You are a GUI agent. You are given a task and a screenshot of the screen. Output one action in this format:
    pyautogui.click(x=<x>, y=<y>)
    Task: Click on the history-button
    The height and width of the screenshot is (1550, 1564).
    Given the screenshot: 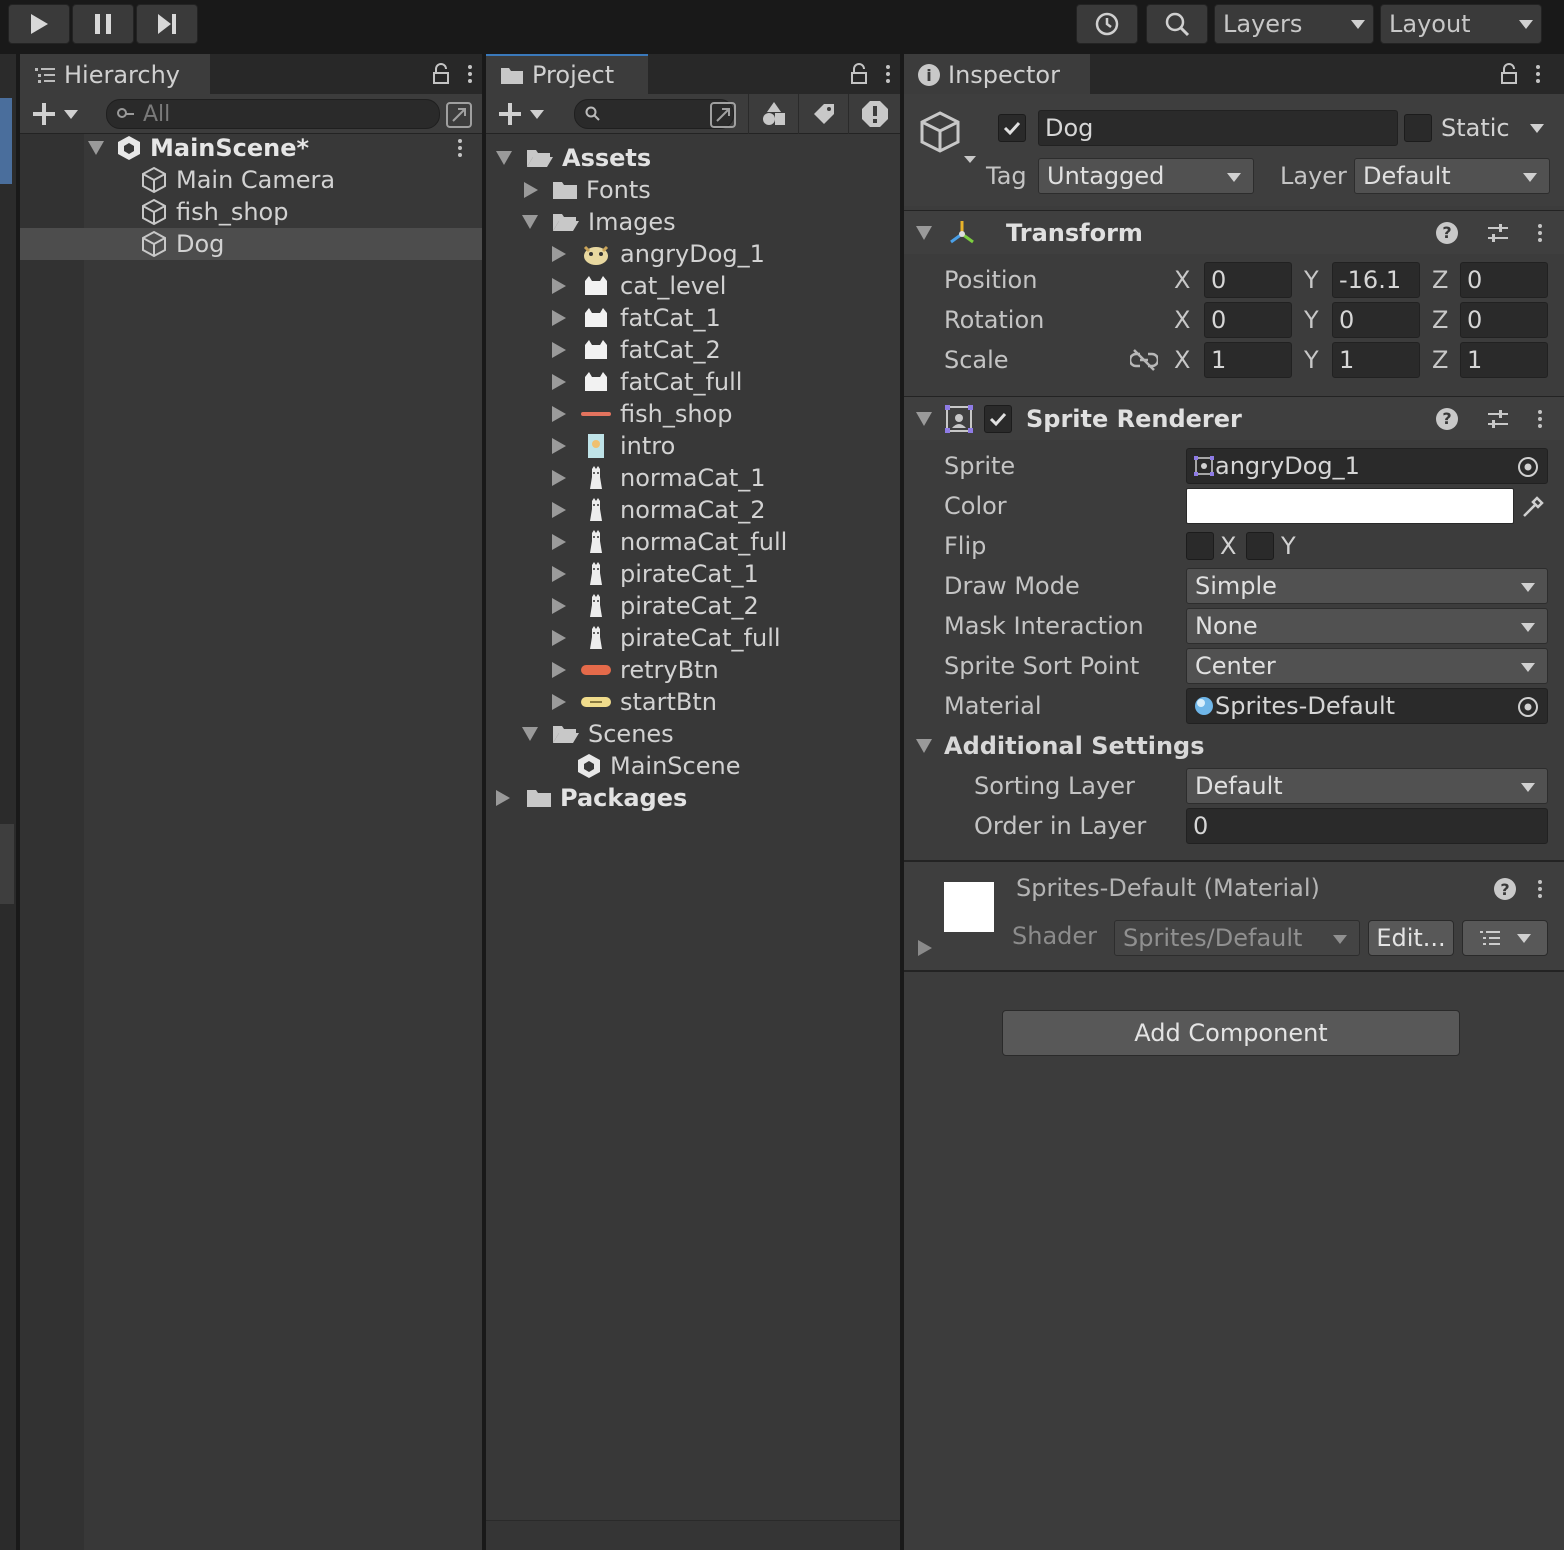 What is the action you would take?
    pyautogui.click(x=1107, y=24)
    